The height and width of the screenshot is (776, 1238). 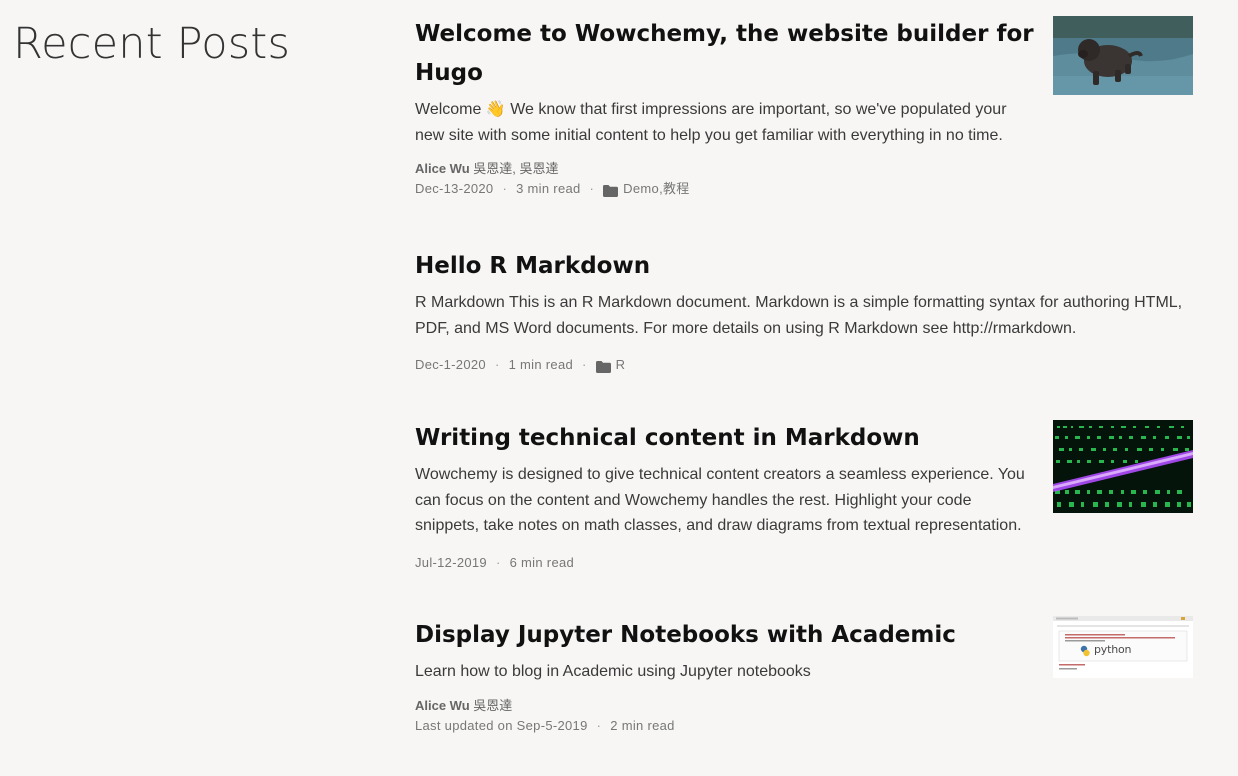 I want to click on post-thumbnail: python, so click(x=1123, y=647).